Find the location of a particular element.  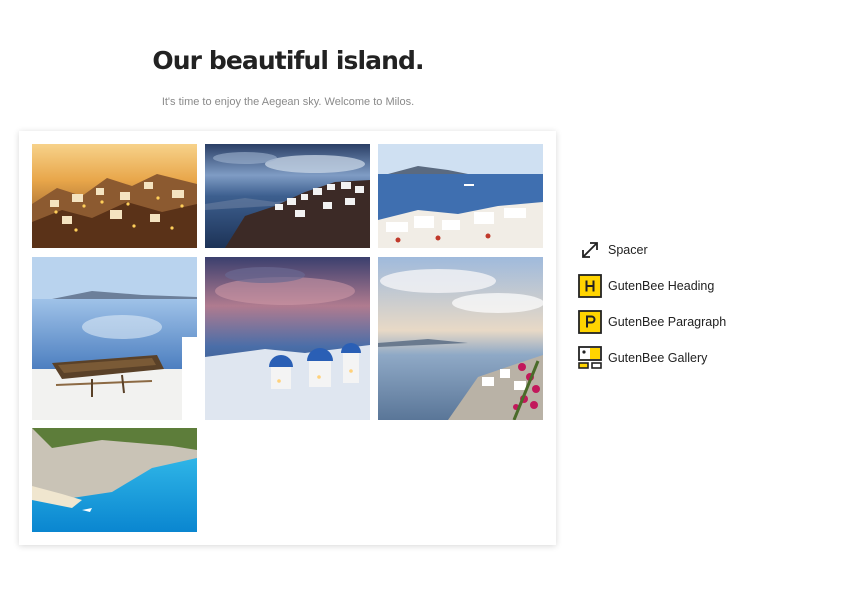

terraces-photo is located at coordinates (460, 196).